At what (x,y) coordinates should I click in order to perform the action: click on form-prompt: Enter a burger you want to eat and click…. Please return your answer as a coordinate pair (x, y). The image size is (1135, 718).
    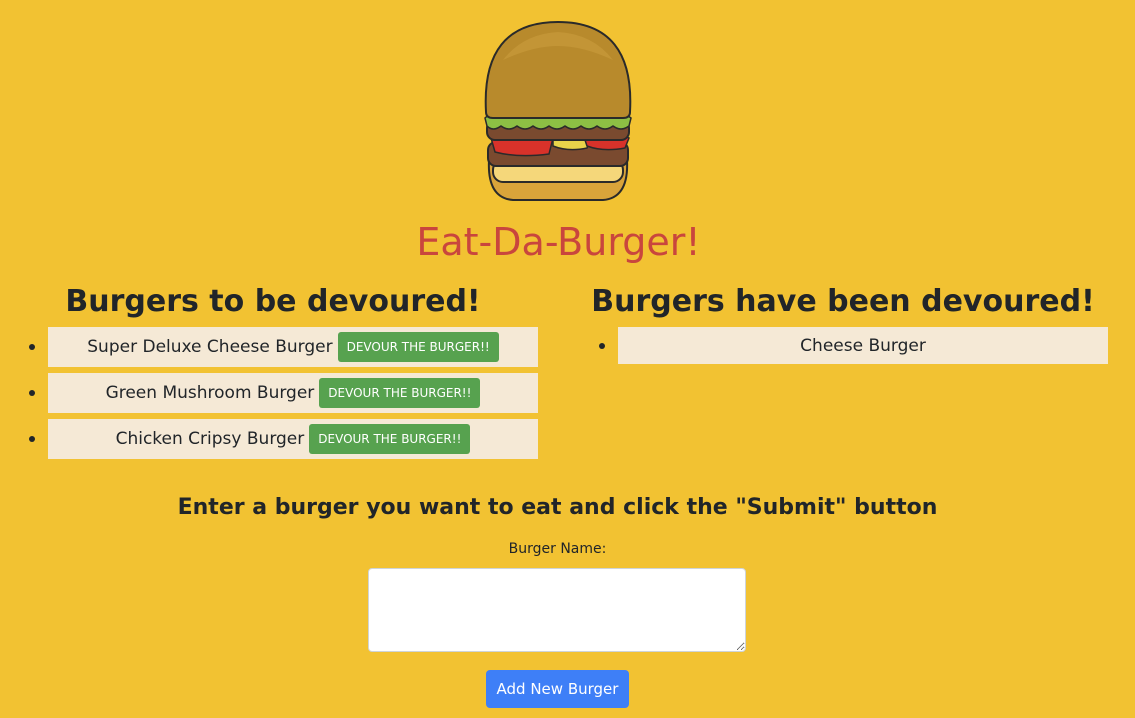
    Looking at the image, I should click on (557, 507).